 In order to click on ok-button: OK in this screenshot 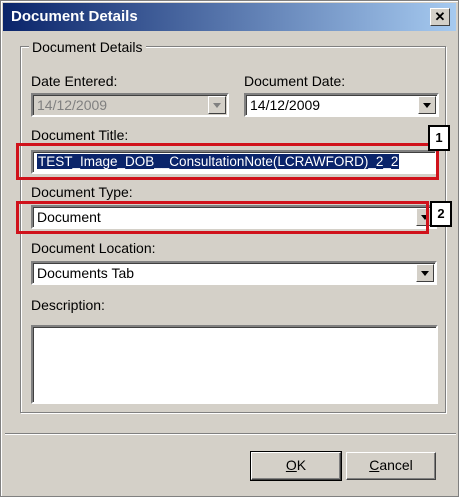, I will do `click(296, 466)`.